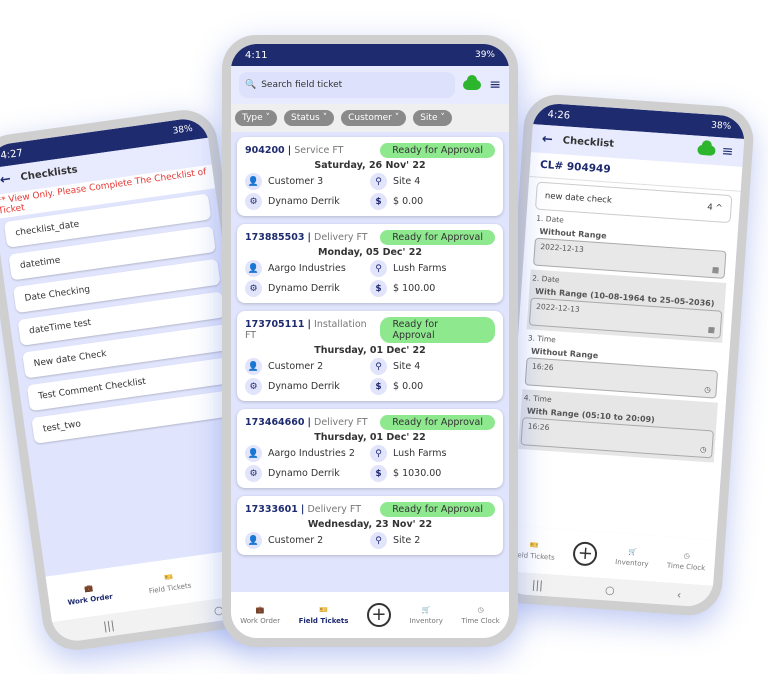  I want to click on nav-label: Time Clock, so click(686, 566).